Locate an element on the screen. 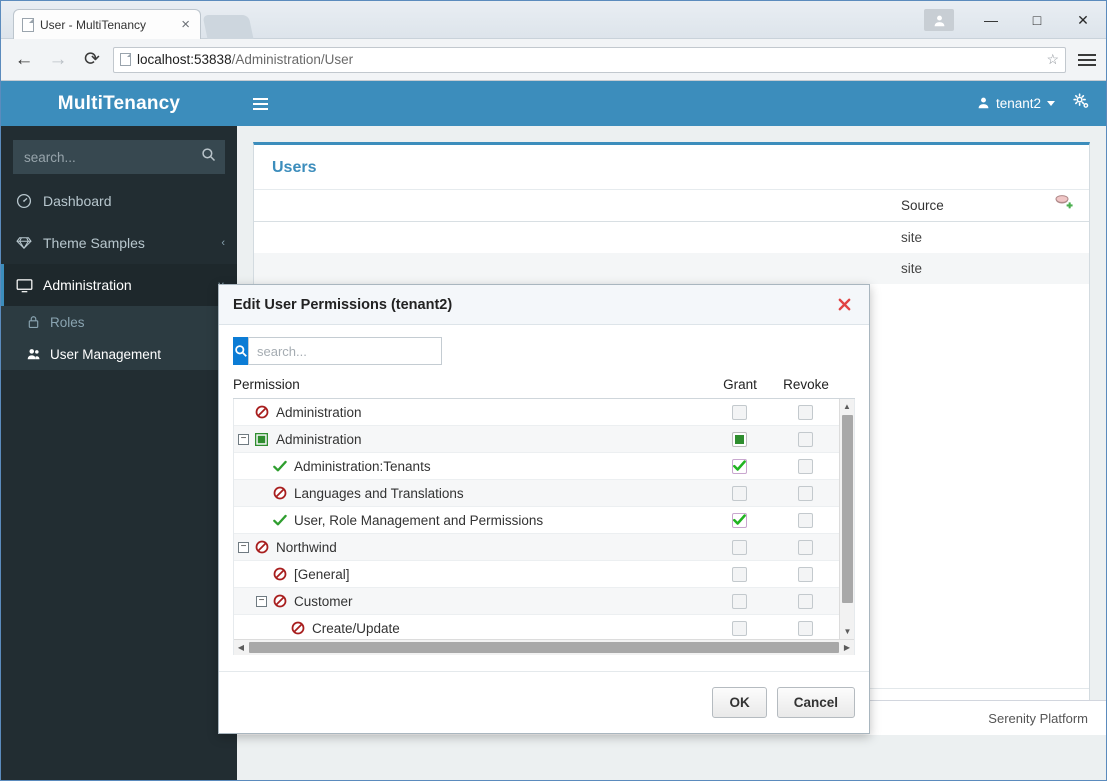  sidebar-item-user-management: User Management is located at coordinates (119, 354).